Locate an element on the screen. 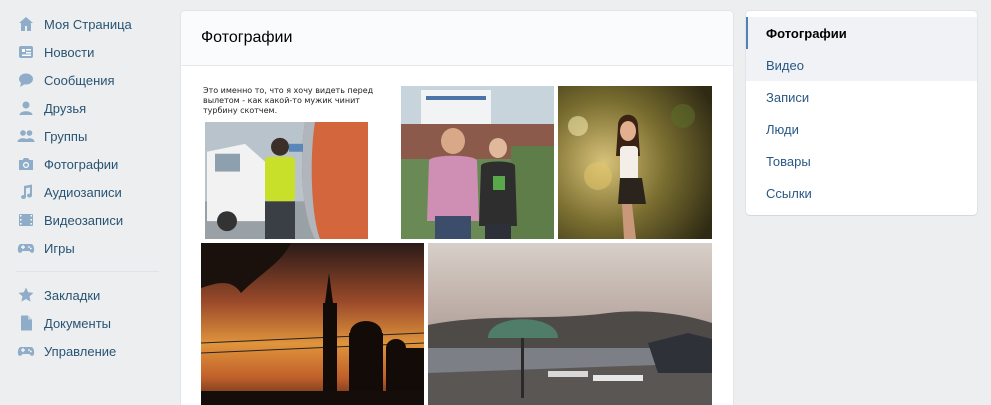  menu-item-video: Видео is located at coordinates (861, 65).